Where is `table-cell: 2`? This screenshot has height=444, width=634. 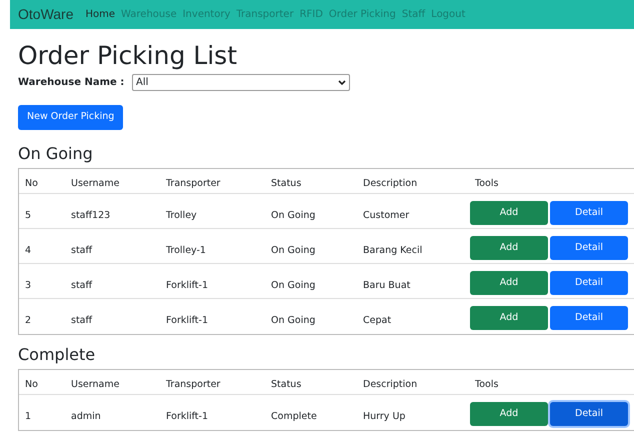
table-cell: 2 is located at coordinates (28, 320).